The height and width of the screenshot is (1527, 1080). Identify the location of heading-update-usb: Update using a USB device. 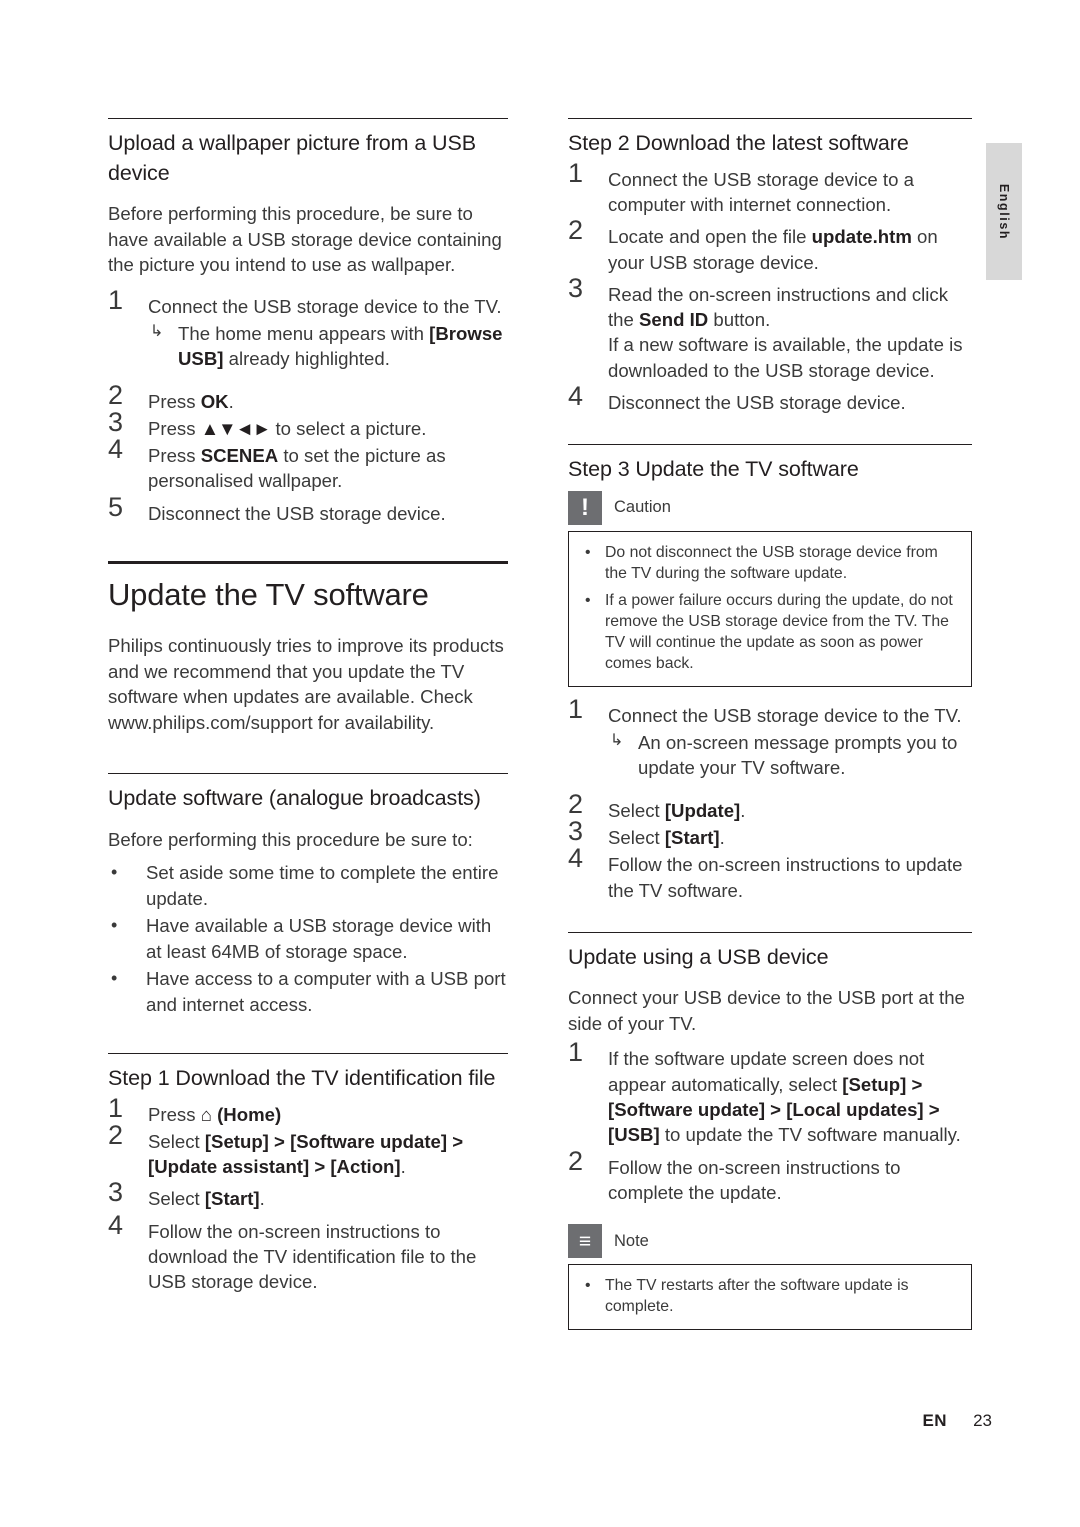
(698, 956).